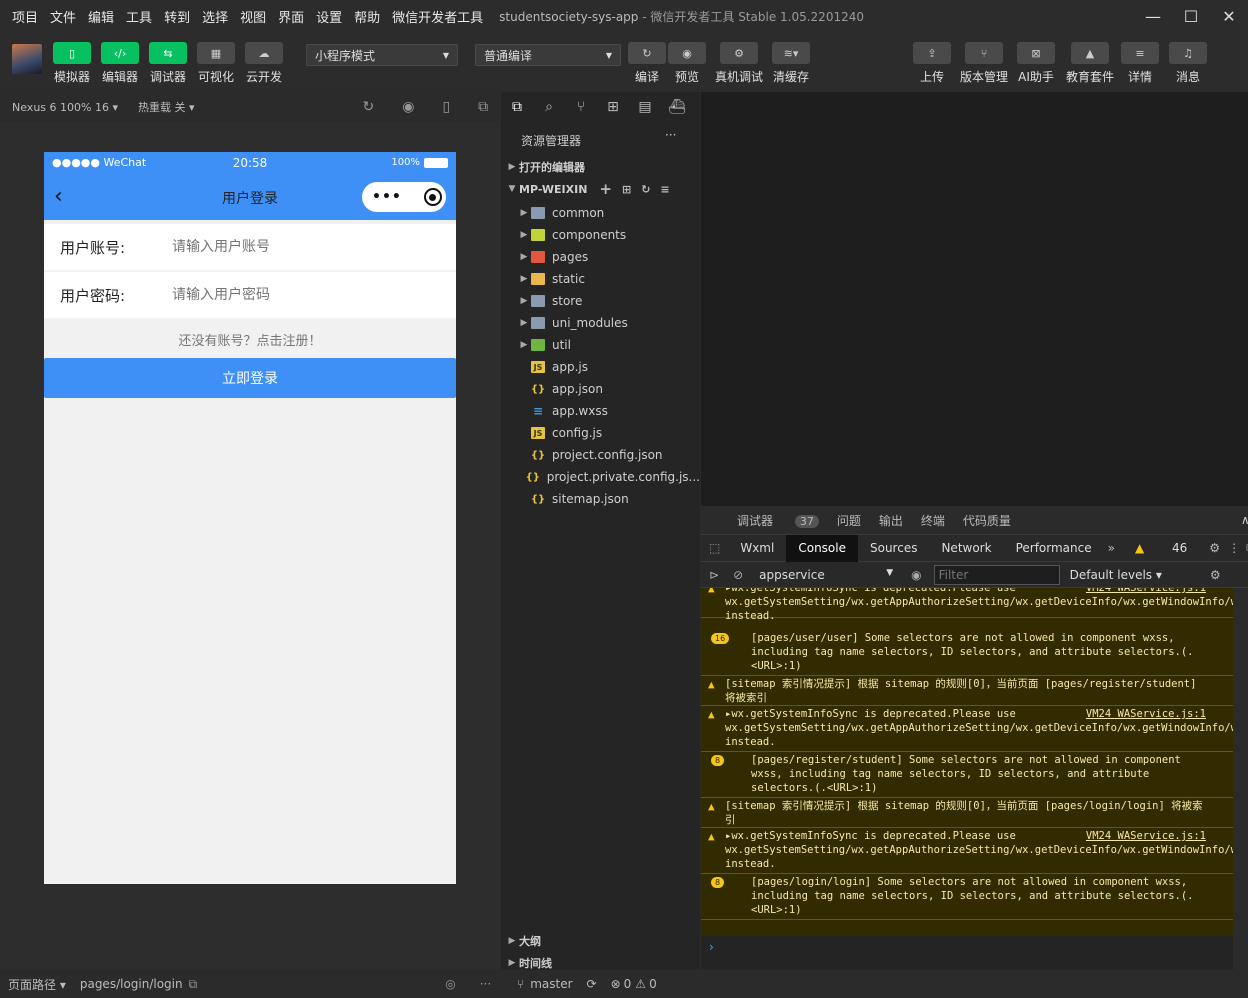 The width and height of the screenshot is (1248, 998). What do you see at coordinates (63, 16) in the screenshot?
I see `menu-item: 文件` at bounding box center [63, 16].